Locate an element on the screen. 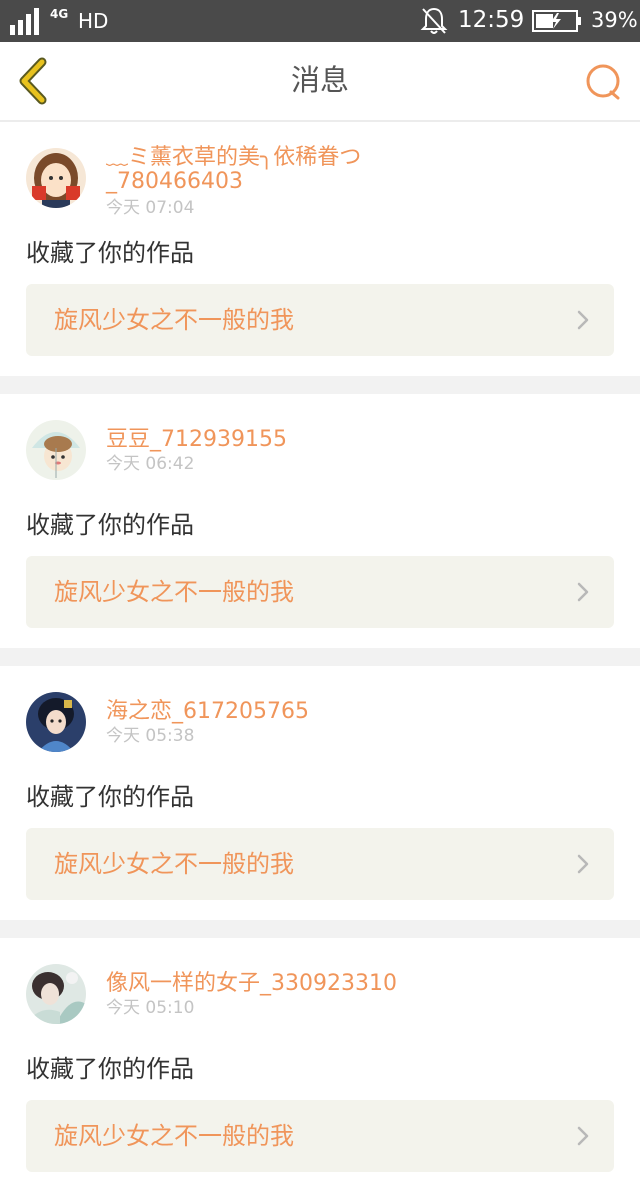 The height and width of the screenshot is (1192, 640). user-name: 像风一样的女子_330923310 is located at coordinates (266, 984).